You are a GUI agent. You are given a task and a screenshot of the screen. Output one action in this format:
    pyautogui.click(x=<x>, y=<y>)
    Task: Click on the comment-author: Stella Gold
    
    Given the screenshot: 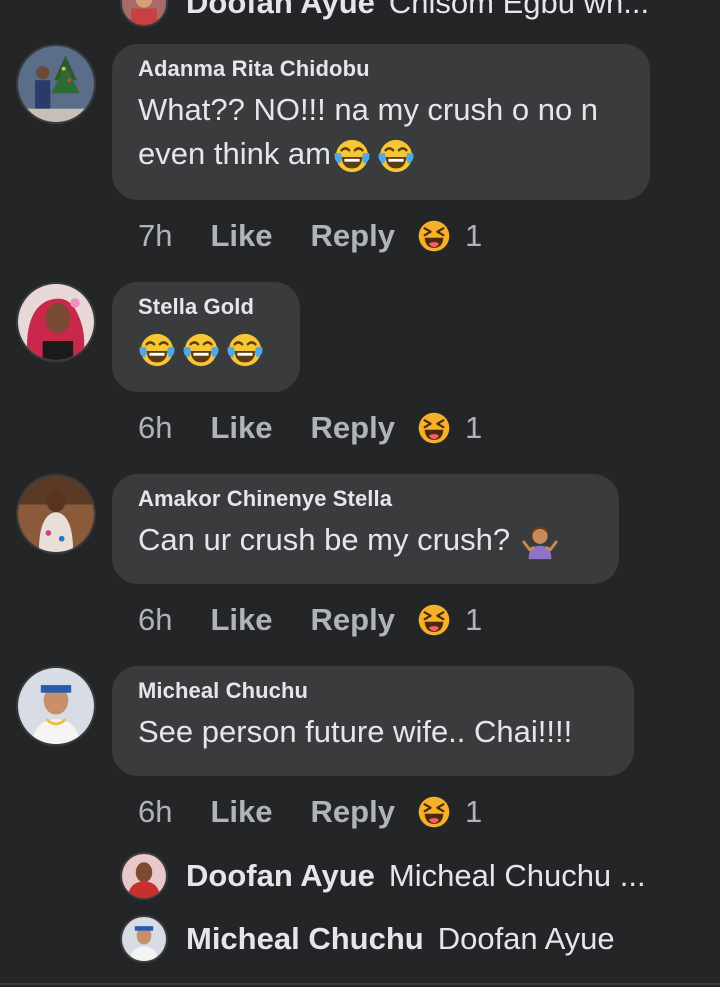 What is the action you would take?
    pyautogui.click(x=206, y=307)
    